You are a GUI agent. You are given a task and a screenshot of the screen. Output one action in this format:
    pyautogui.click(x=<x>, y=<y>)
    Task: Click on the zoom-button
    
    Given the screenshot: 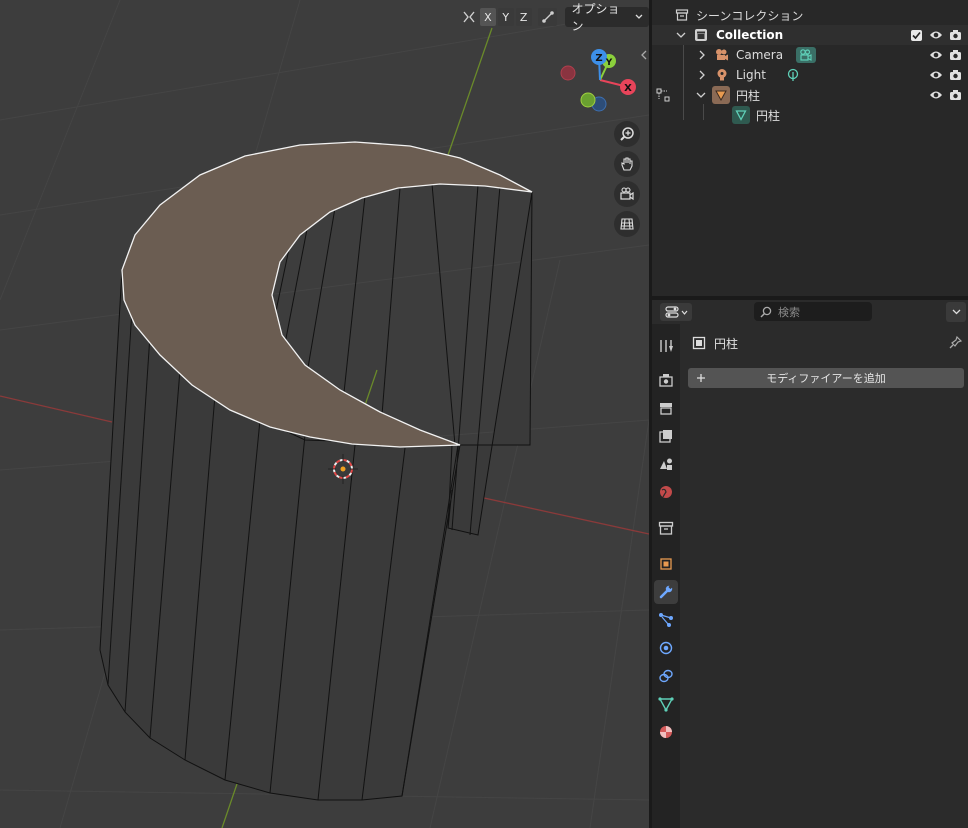 What is the action you would take?
    pyautogui.click(x=627, y=134)
    